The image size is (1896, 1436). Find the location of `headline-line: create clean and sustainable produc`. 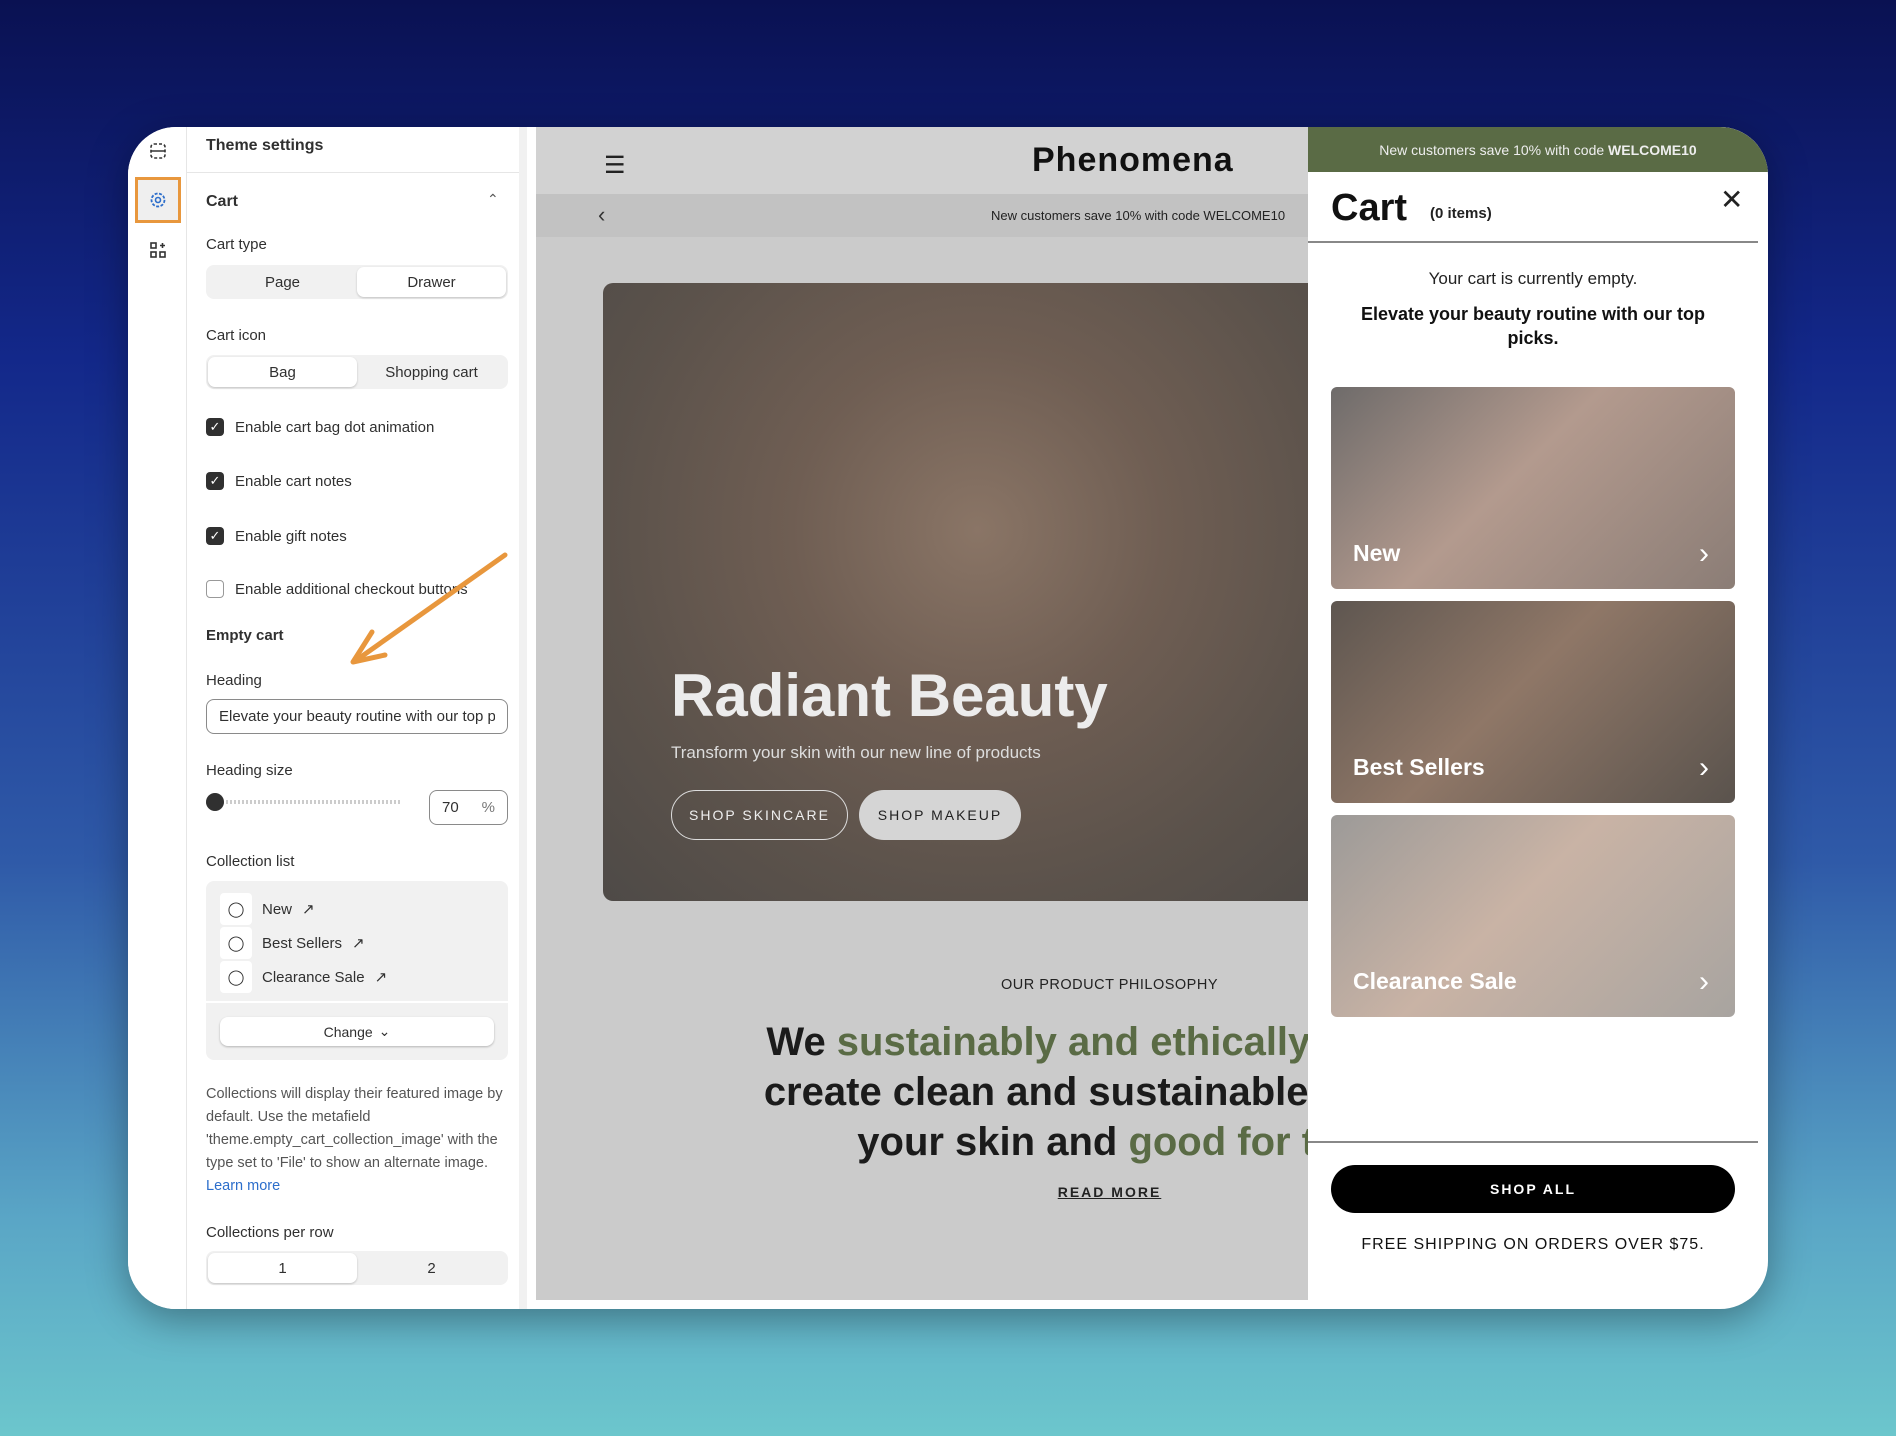

headline-line: create clean and sustainable produc is located at coordinates (922, 1092).